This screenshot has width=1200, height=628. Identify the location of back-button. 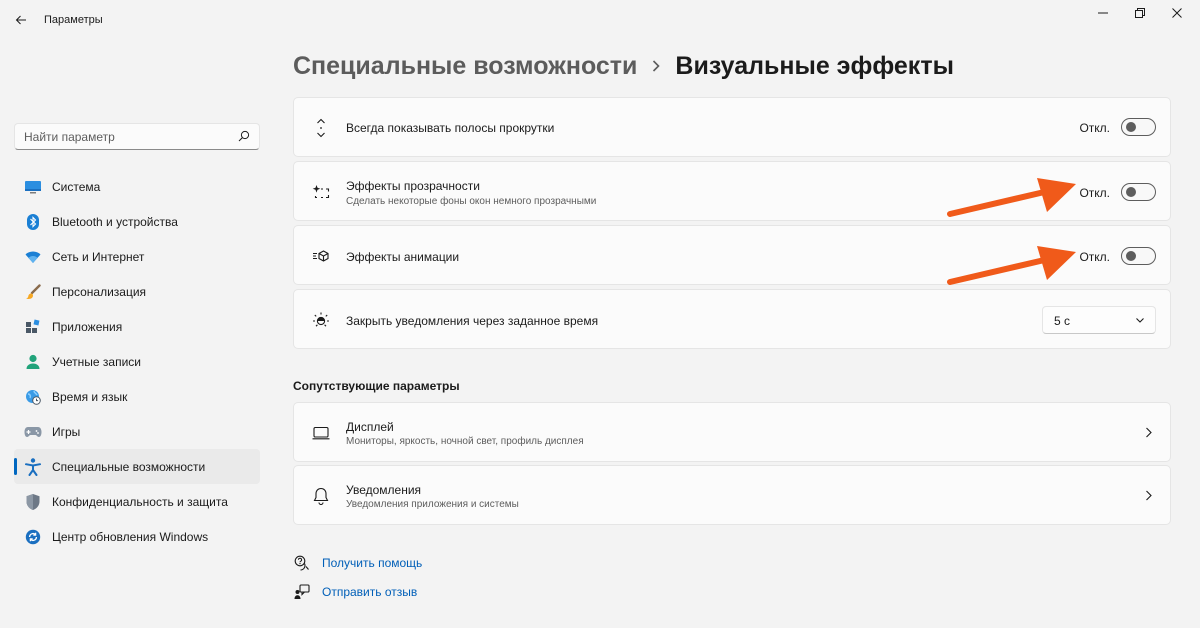
(21, 20).